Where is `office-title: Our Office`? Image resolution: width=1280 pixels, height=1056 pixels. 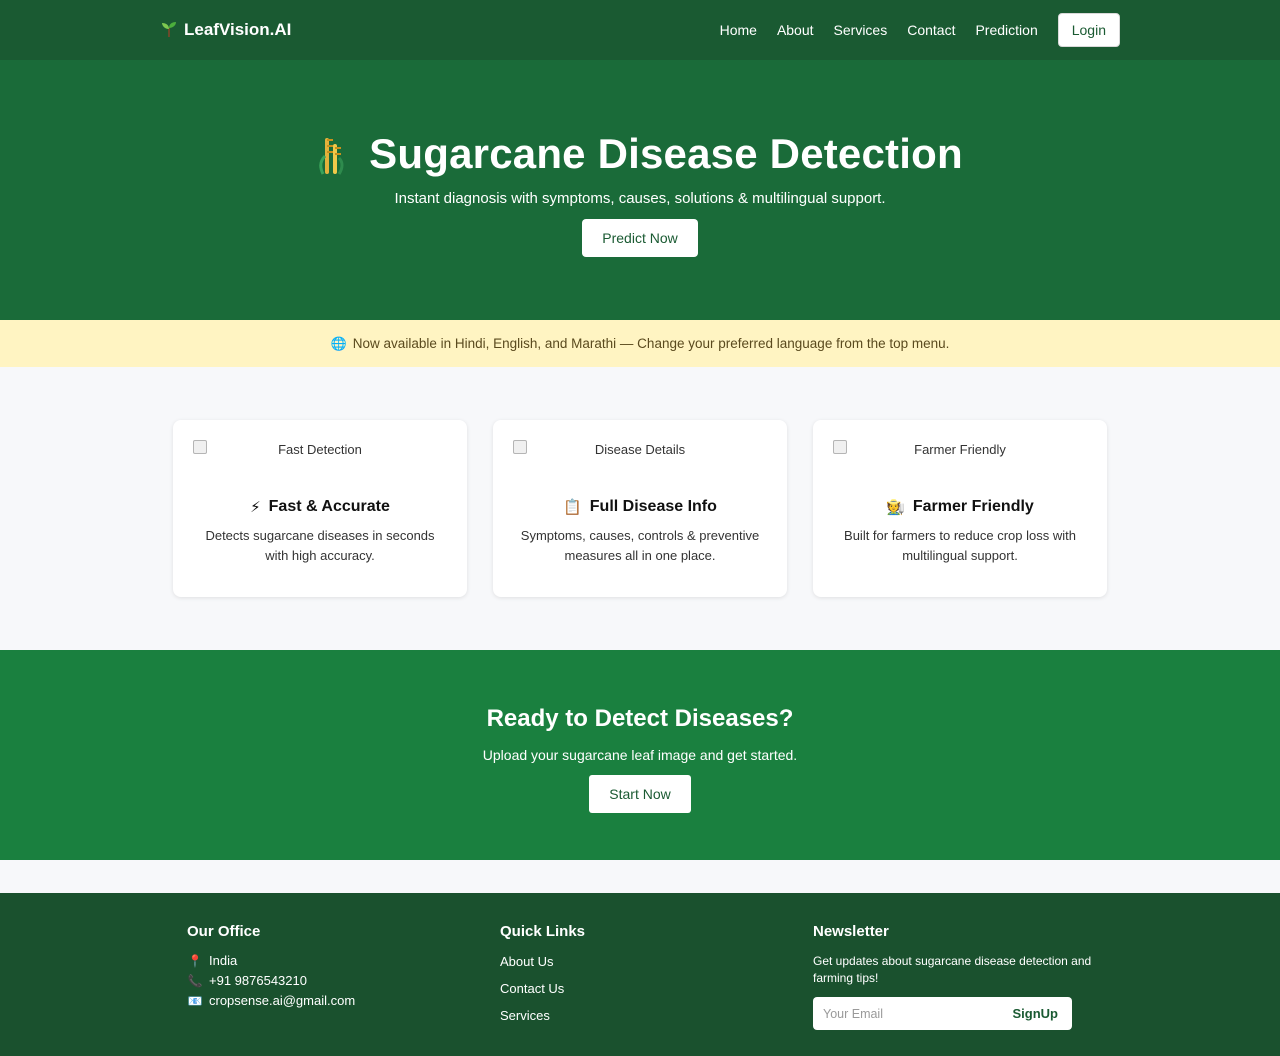 office-title: Our Office is located at coordinates (224, 931).